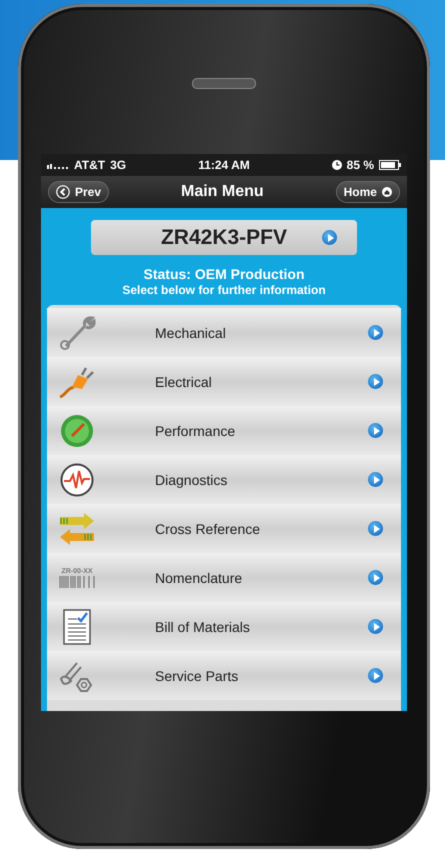 This screenshot has height=853, width=445. What do you see at coordinates (387, 192) in the screenshot?
I see `home-icon` at bounding box center [387, 192].